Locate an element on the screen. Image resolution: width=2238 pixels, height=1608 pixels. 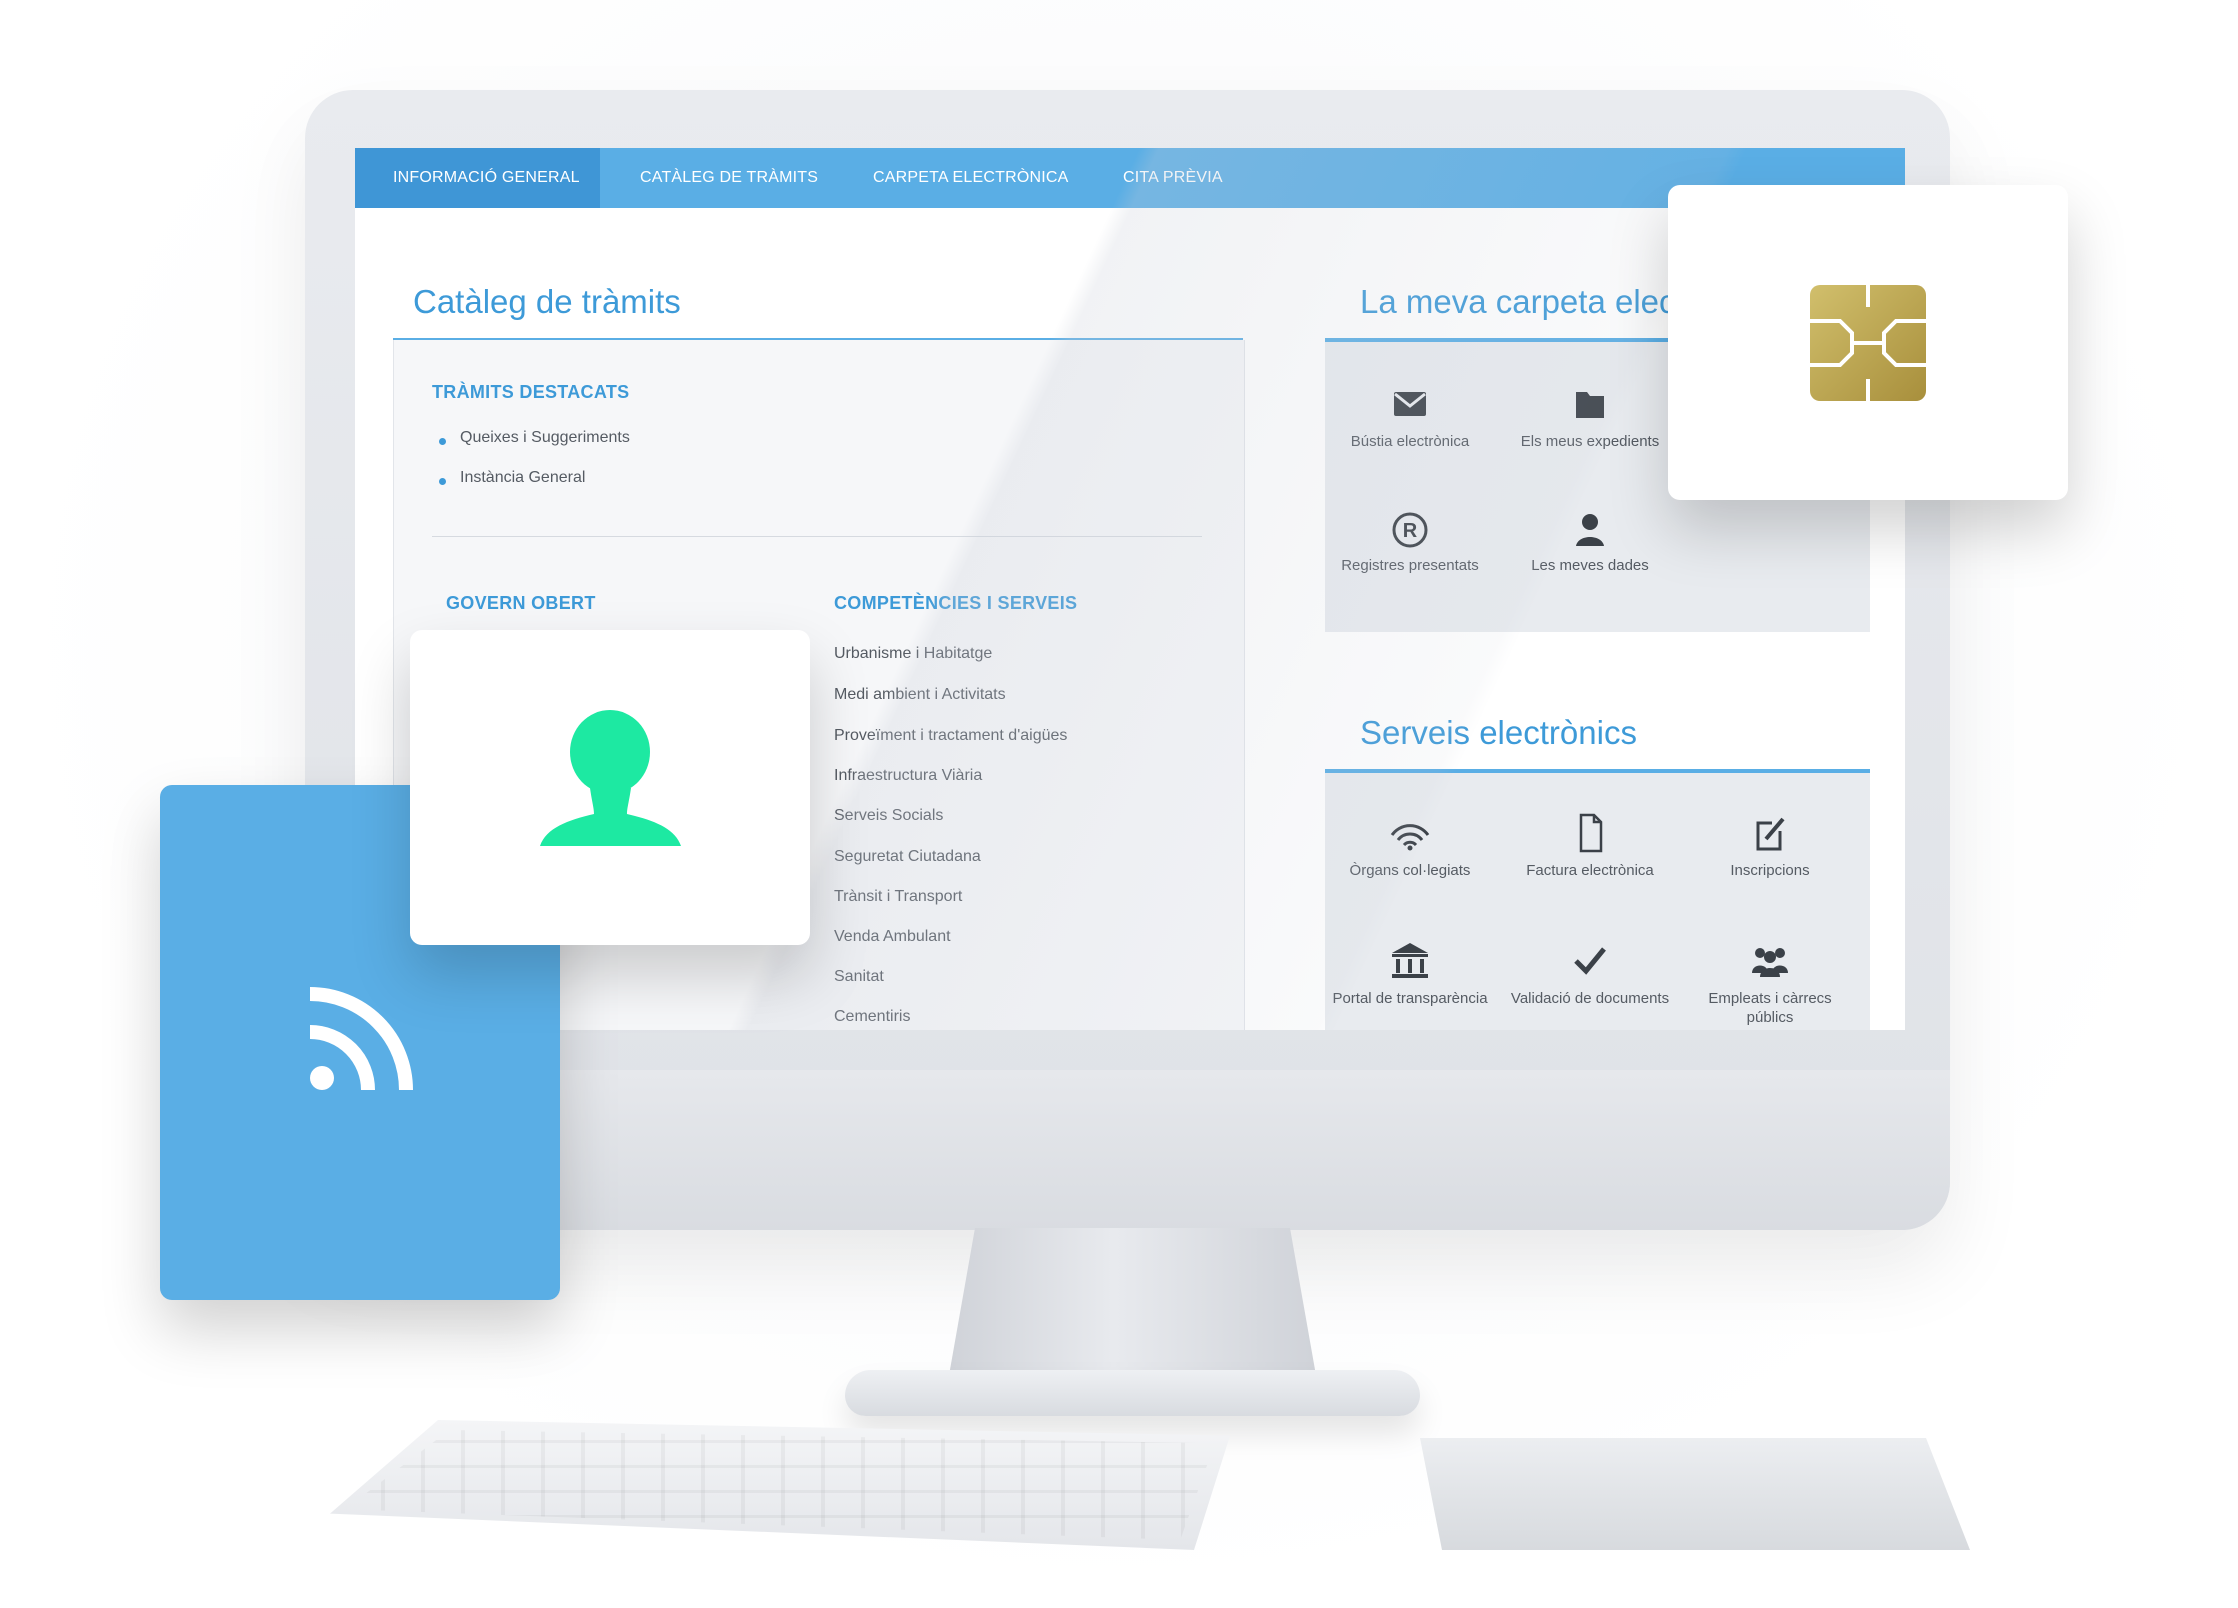
avatar-card is located at coordinates (610, 787).